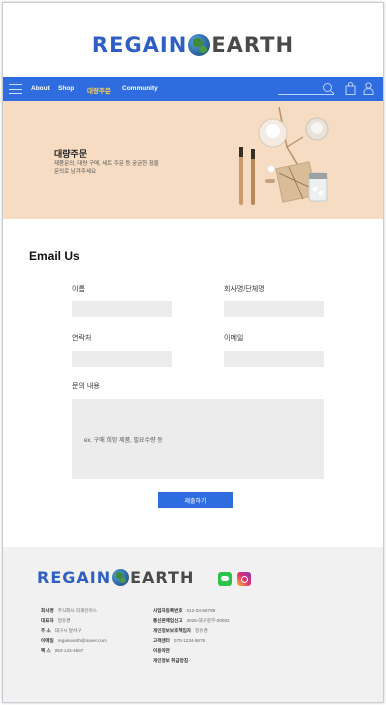 The image size is (386, 705). I want to click on footer-info-row: 회사명 주식회사 리게인어스, so click(69, 610).